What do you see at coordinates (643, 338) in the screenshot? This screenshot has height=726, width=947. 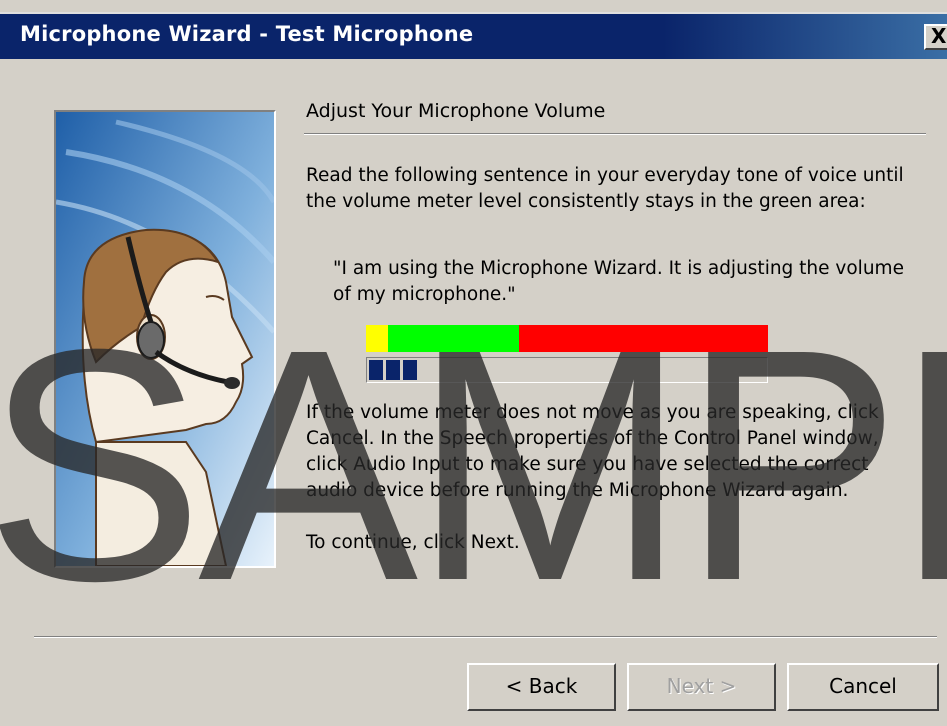 I see `meter-zone-high` at bounding box center [643, 338].